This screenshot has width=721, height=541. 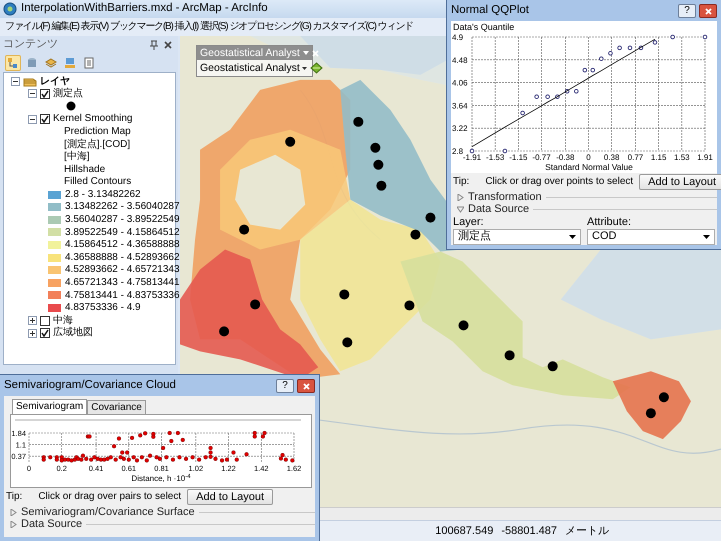 I want to click on menu-item: ウィンド, so click(x=395, y=27).